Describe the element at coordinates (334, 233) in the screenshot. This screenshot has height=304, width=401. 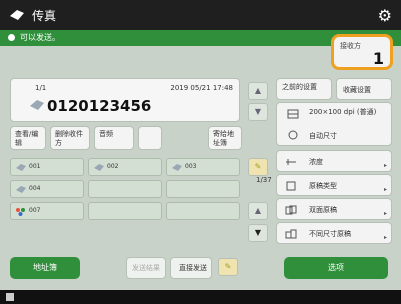
I see `mixed-size-button: 不同尺寸原稿 ▸` at that location.